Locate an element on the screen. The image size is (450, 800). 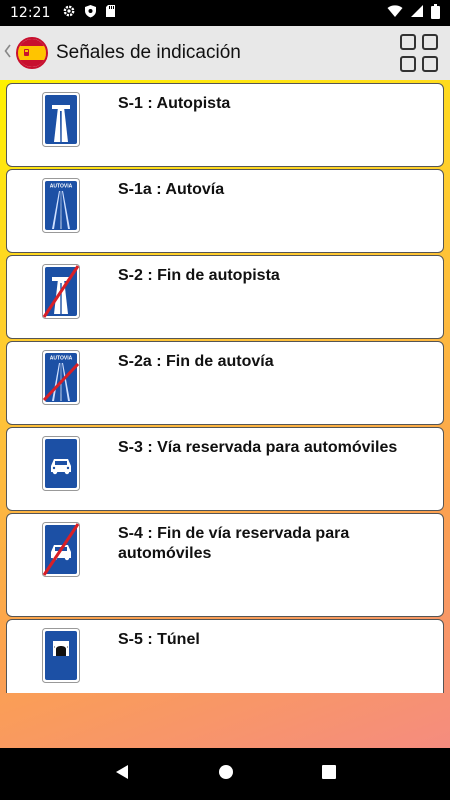
spain-flag-icon is located at coordinates (32, 53).